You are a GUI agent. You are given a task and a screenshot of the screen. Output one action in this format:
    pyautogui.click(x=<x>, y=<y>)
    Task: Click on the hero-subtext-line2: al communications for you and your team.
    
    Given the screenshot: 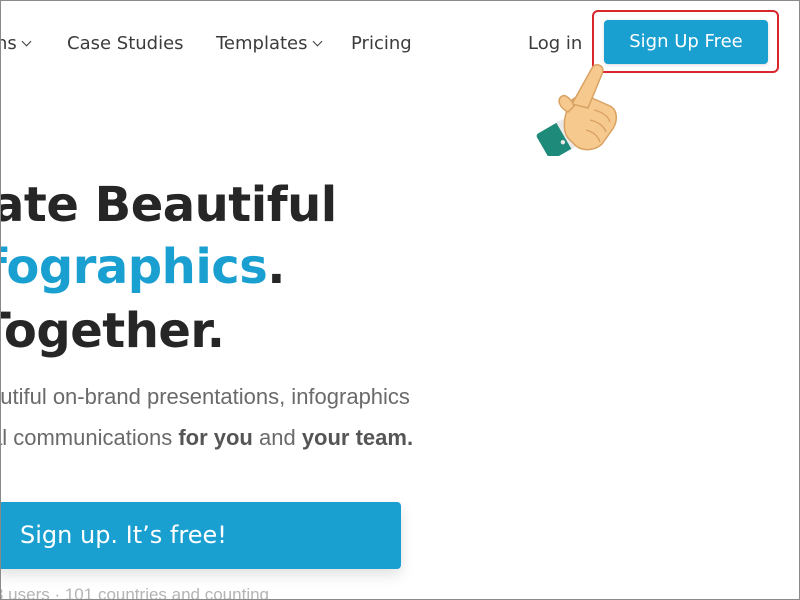 What is the action you would take?
    pyautogui.click(x=206, y=438)
    